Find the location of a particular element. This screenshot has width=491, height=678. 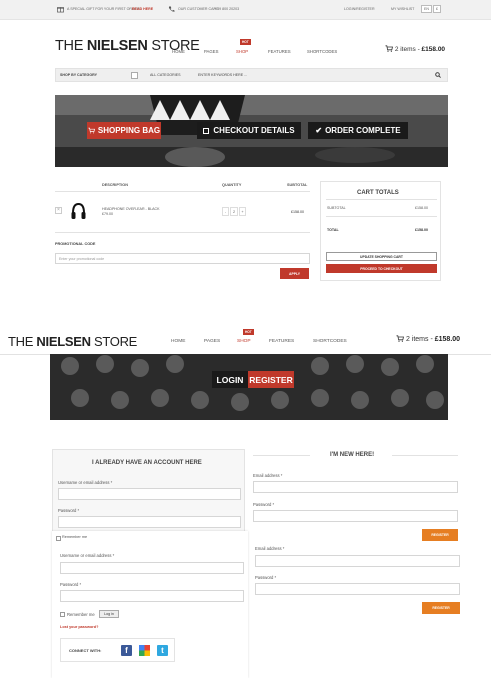

col-quantity: QUANTITY is located at coordinates (232, 185).